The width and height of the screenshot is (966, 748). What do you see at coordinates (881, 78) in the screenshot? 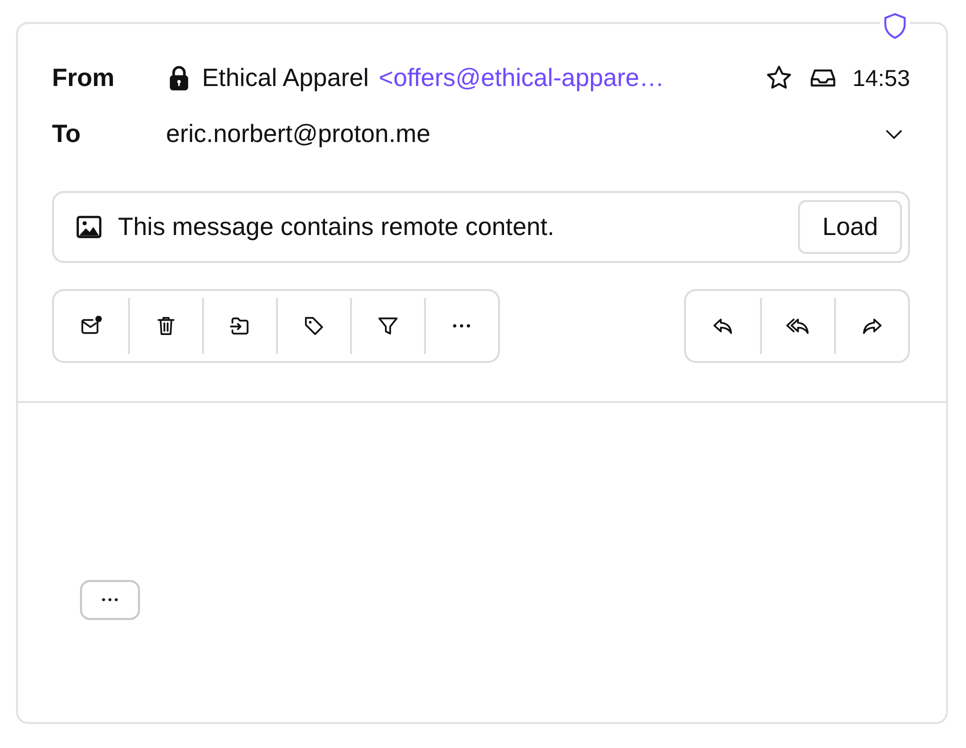
I see `time-text: 14:53` at bounding box center [881, 78].